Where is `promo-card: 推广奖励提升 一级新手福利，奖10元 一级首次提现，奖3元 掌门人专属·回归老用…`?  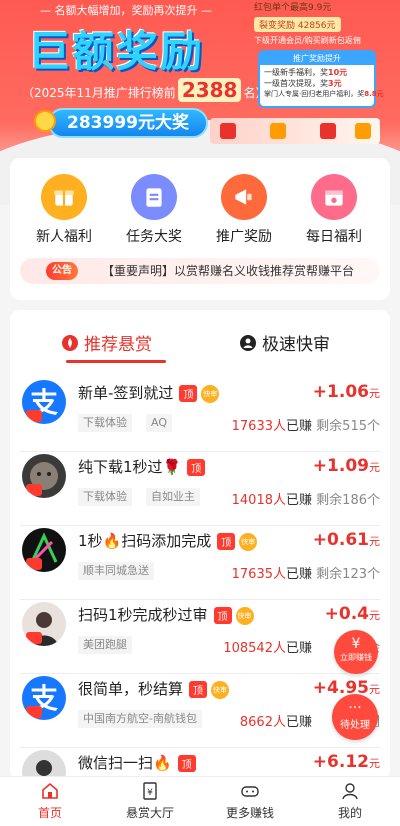
promo-card: 推广奖励提升 一级新手福利，奖10元 一级首次提现，奖3元 掌门人专属·回归老用… is located at coordinates (321, 79).